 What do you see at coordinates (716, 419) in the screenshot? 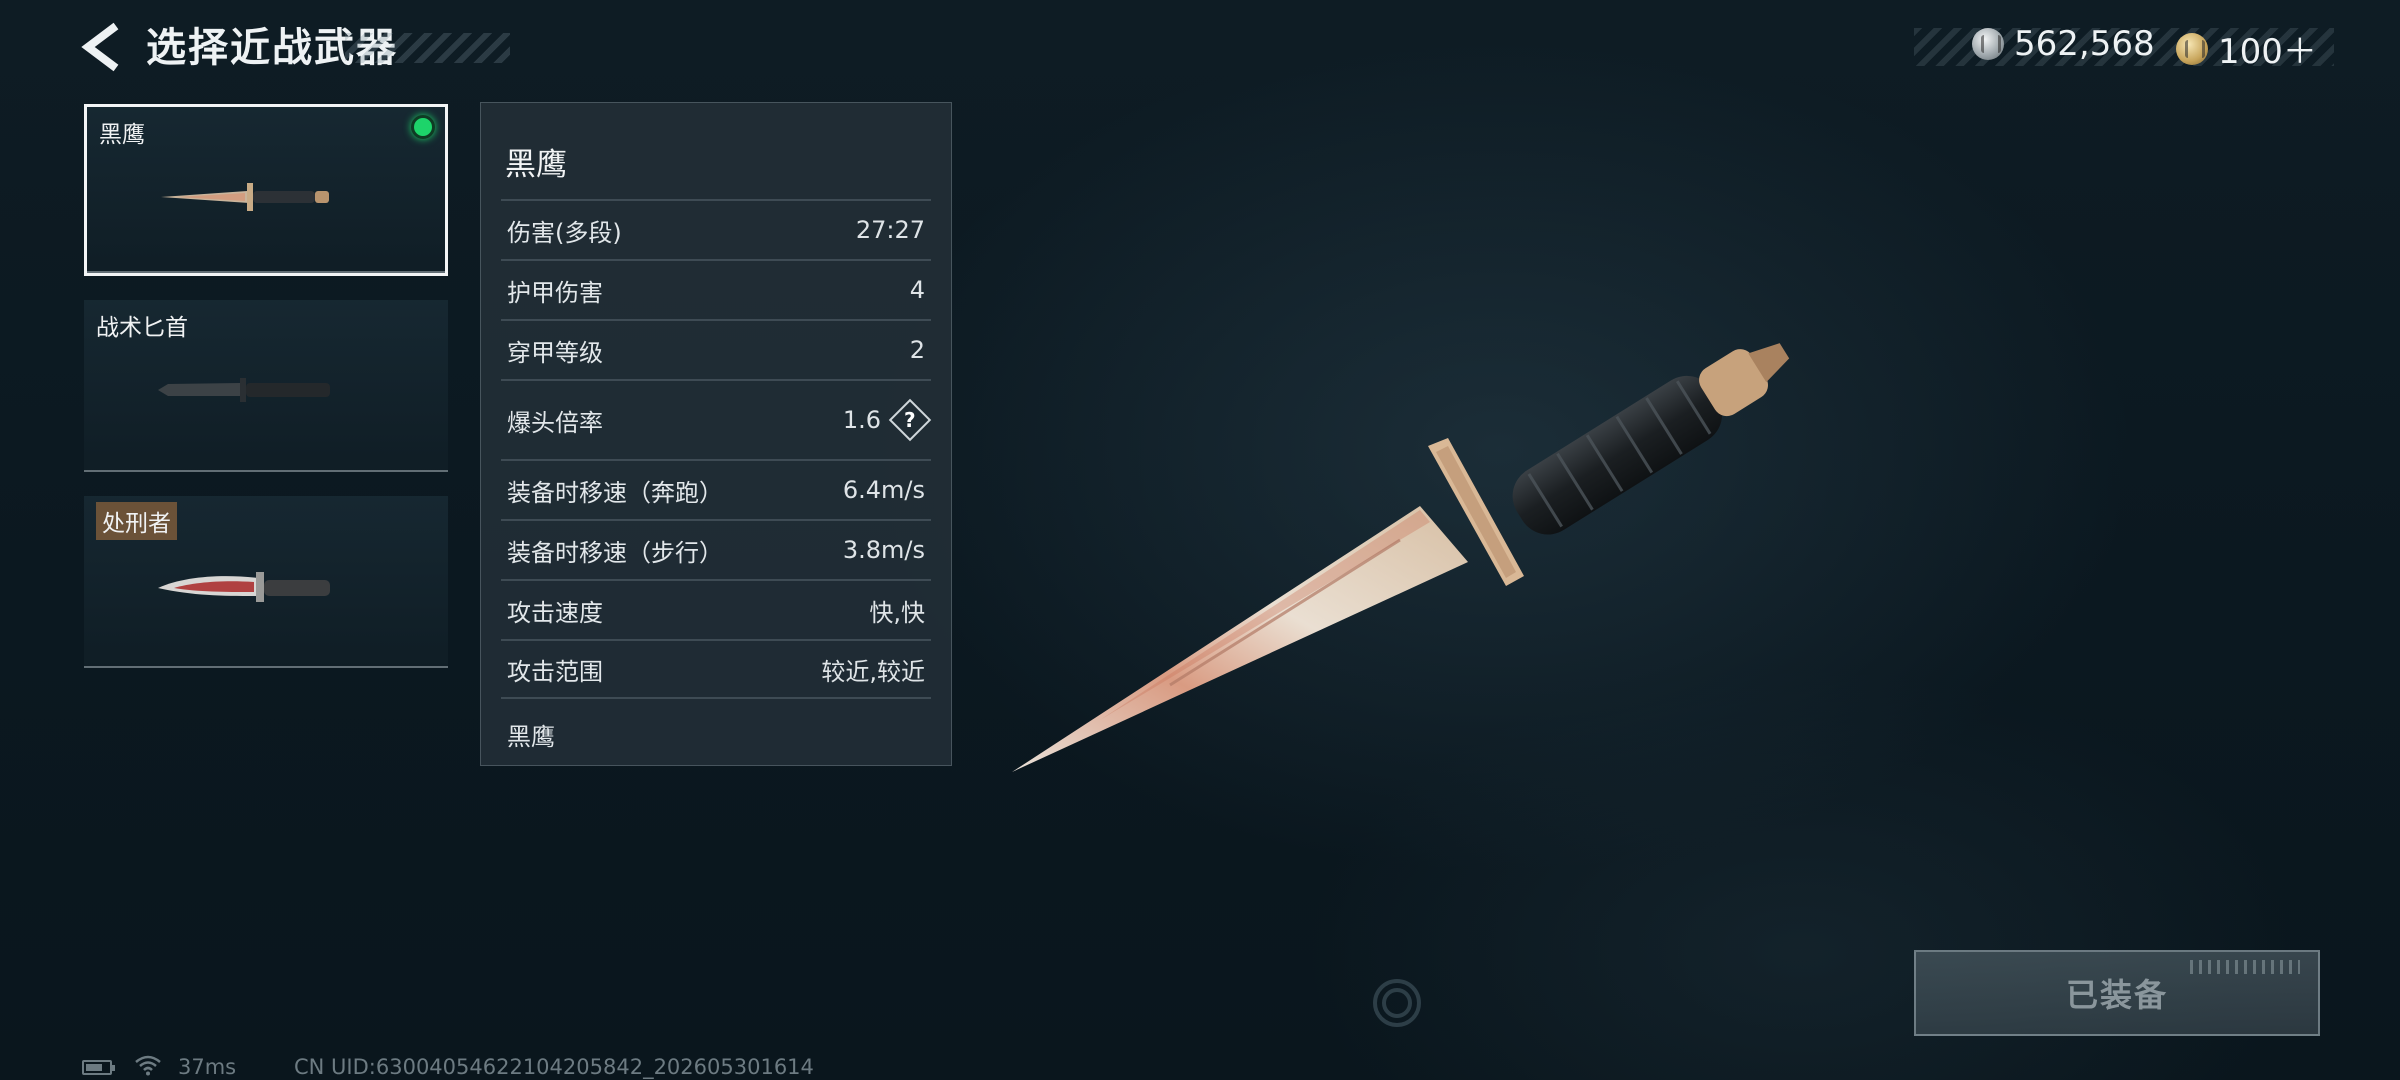
I see `stat-row: 爆头倍率 1.6 ?` at bounding box center [716, 419].